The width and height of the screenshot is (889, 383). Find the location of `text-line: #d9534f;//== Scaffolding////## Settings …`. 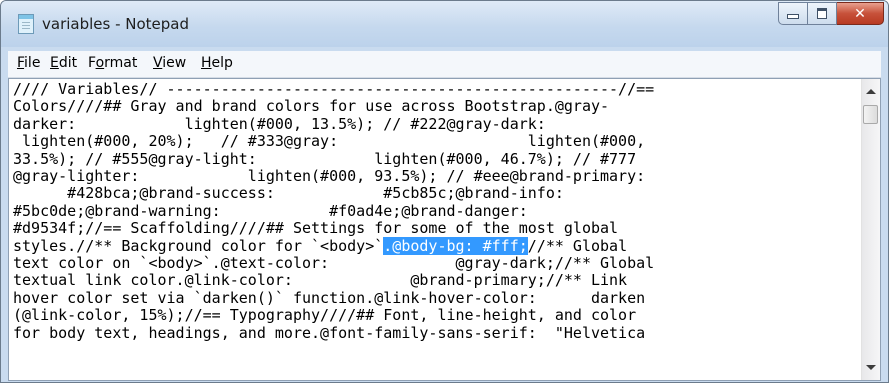

text-line: #d9534f;//== Scaffolding////## Settings … is located at coordinates (316, 228).